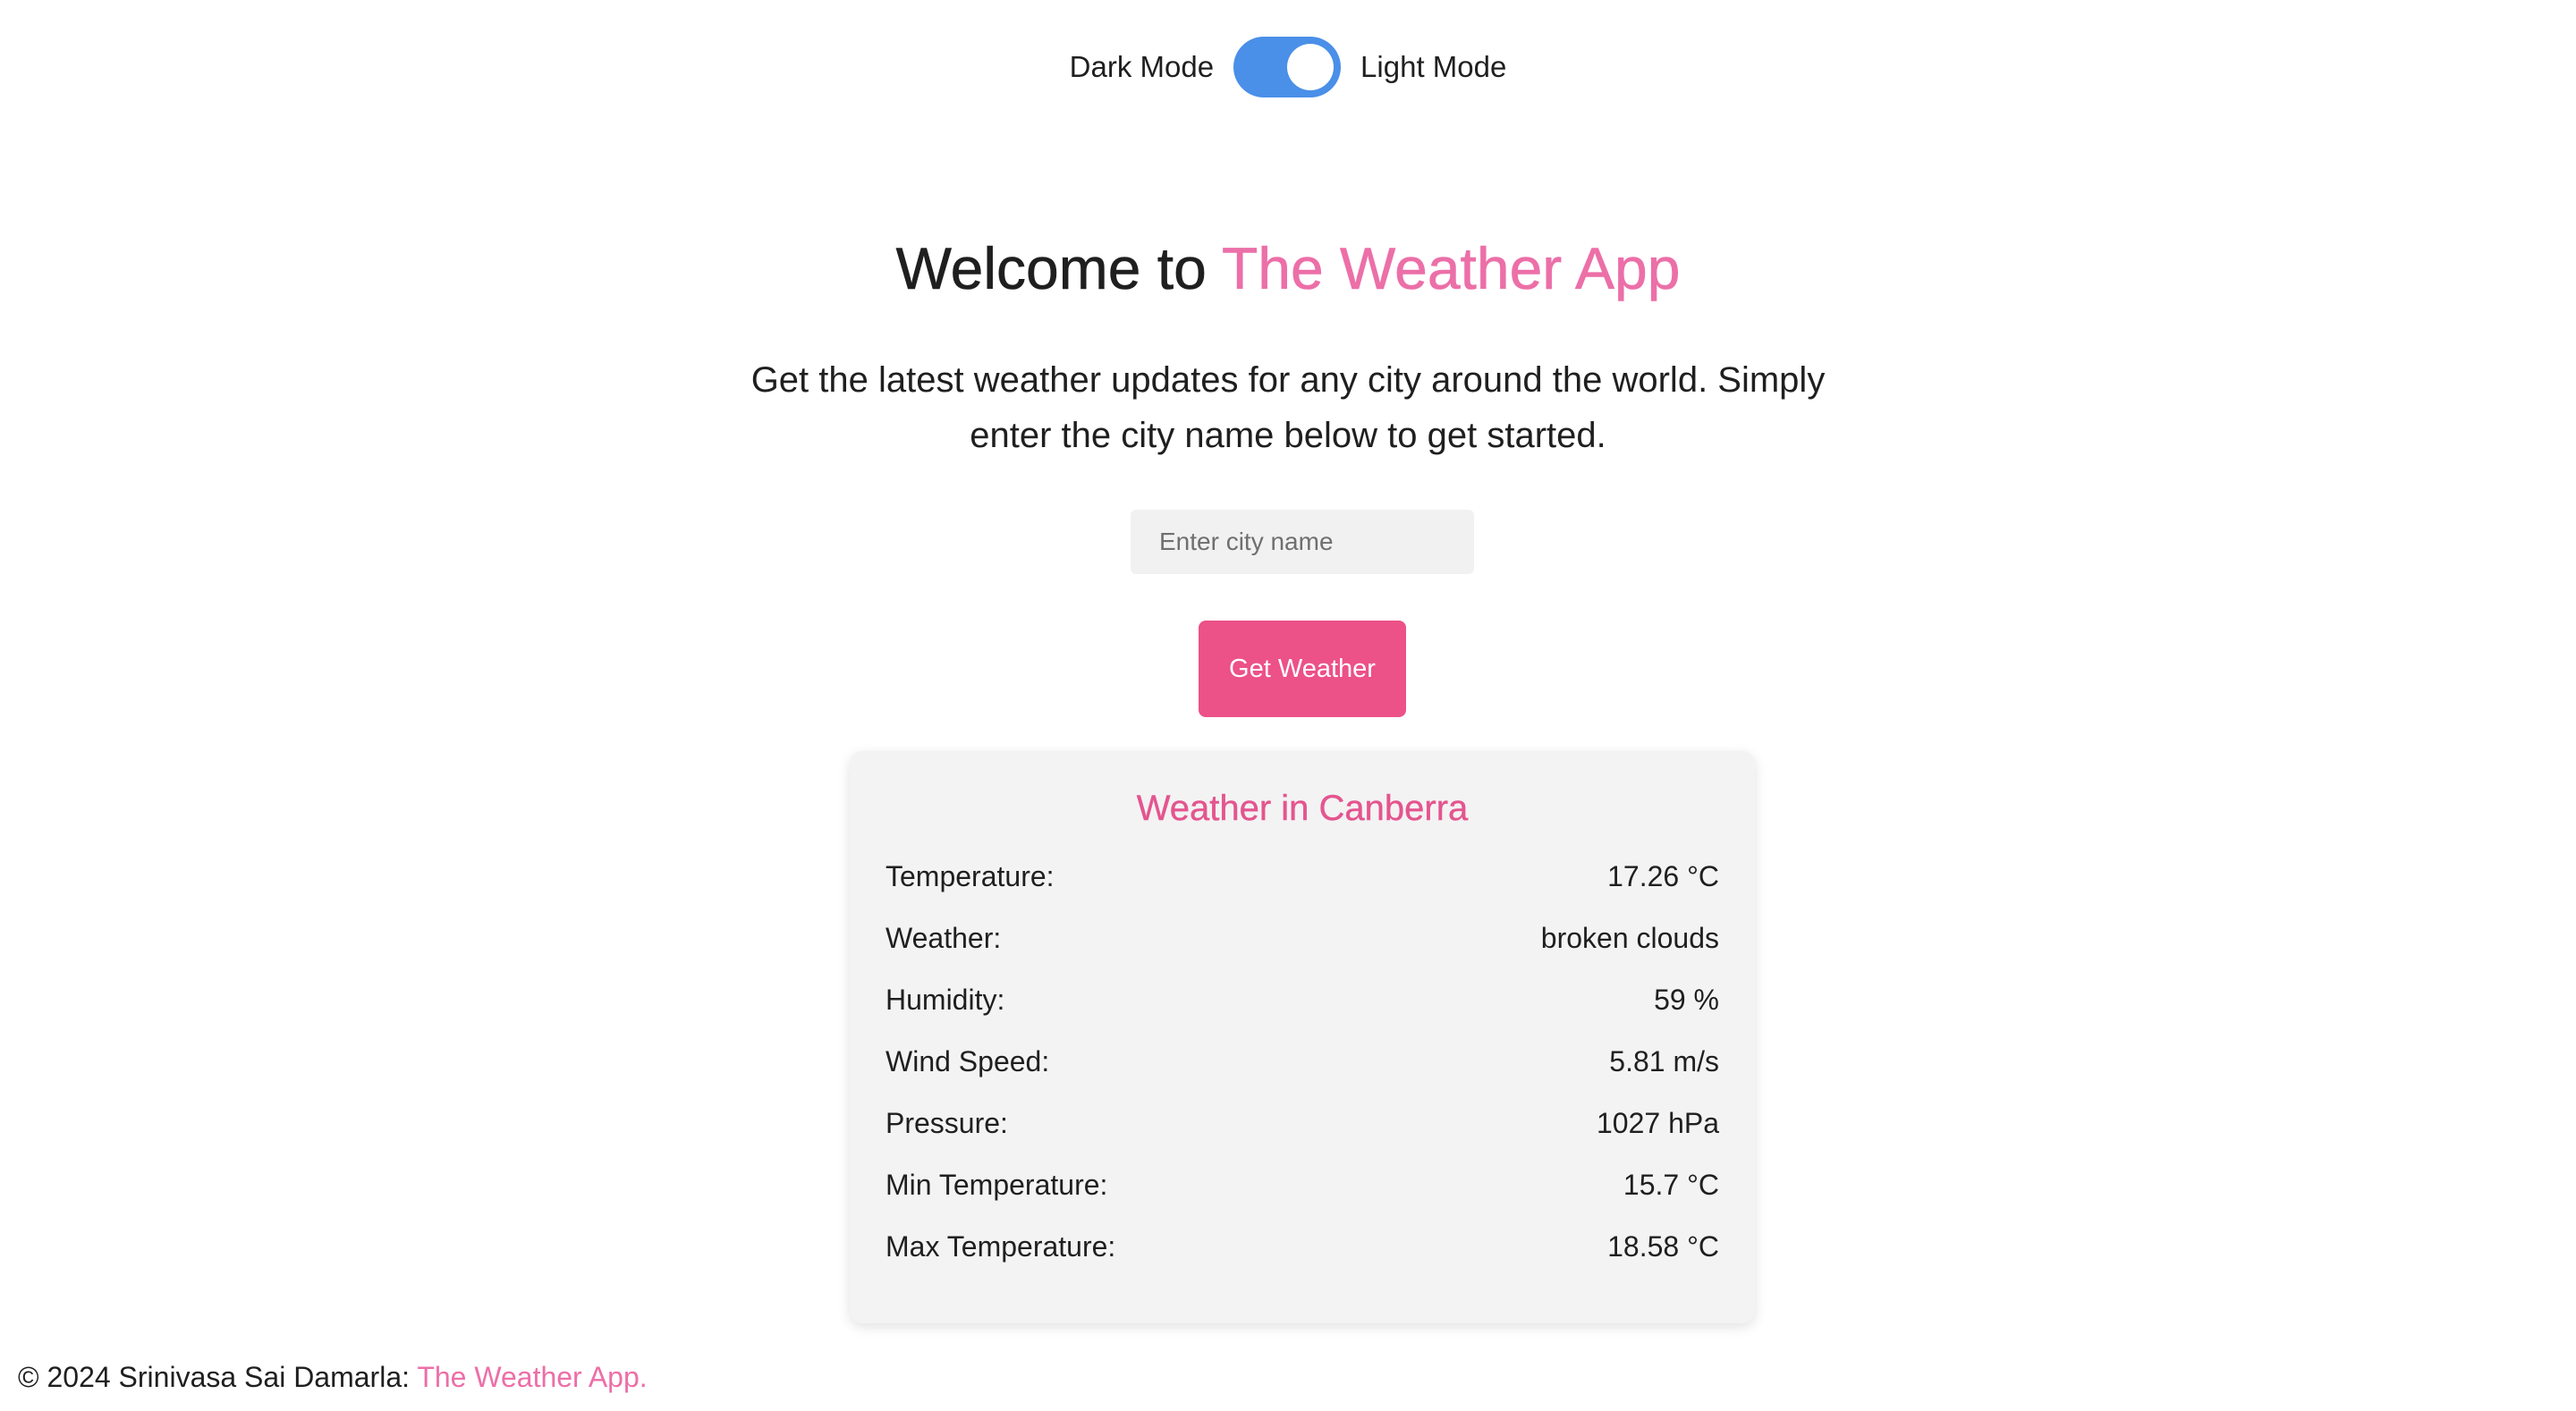 This screenshot has height=1411, width=2576. Describe the element at coordinates (945, 1000) in the screenshot. I see `weather-row-label: Humidity:` at that location.